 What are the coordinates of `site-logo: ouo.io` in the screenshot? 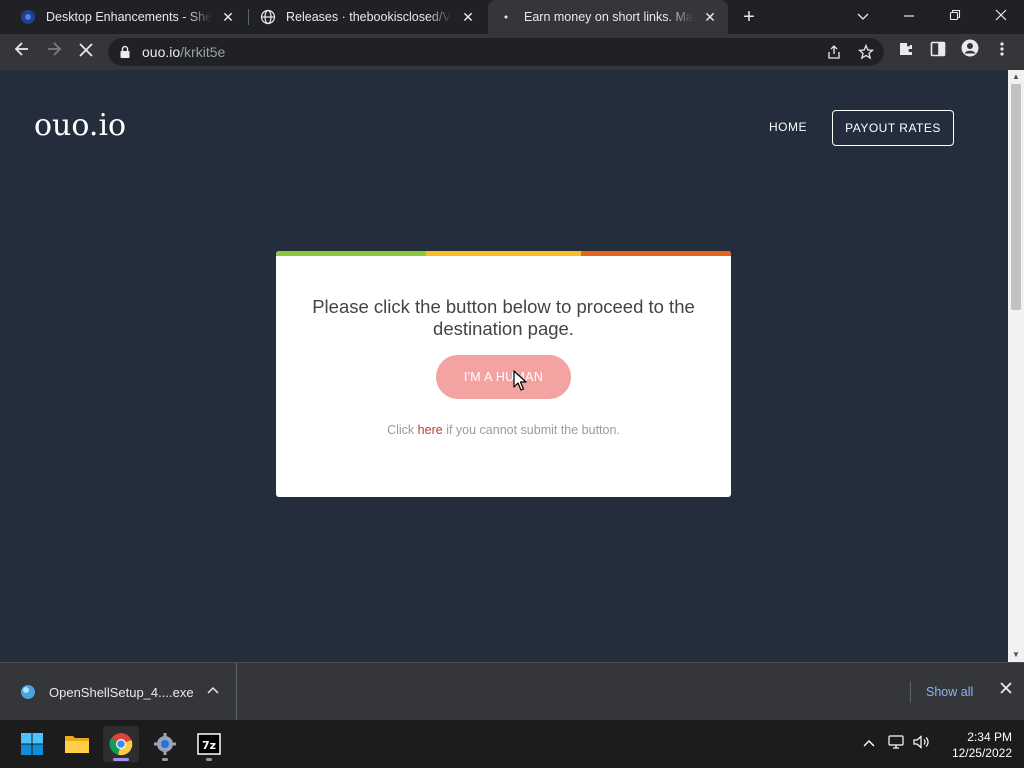 It's located at (80, 125).